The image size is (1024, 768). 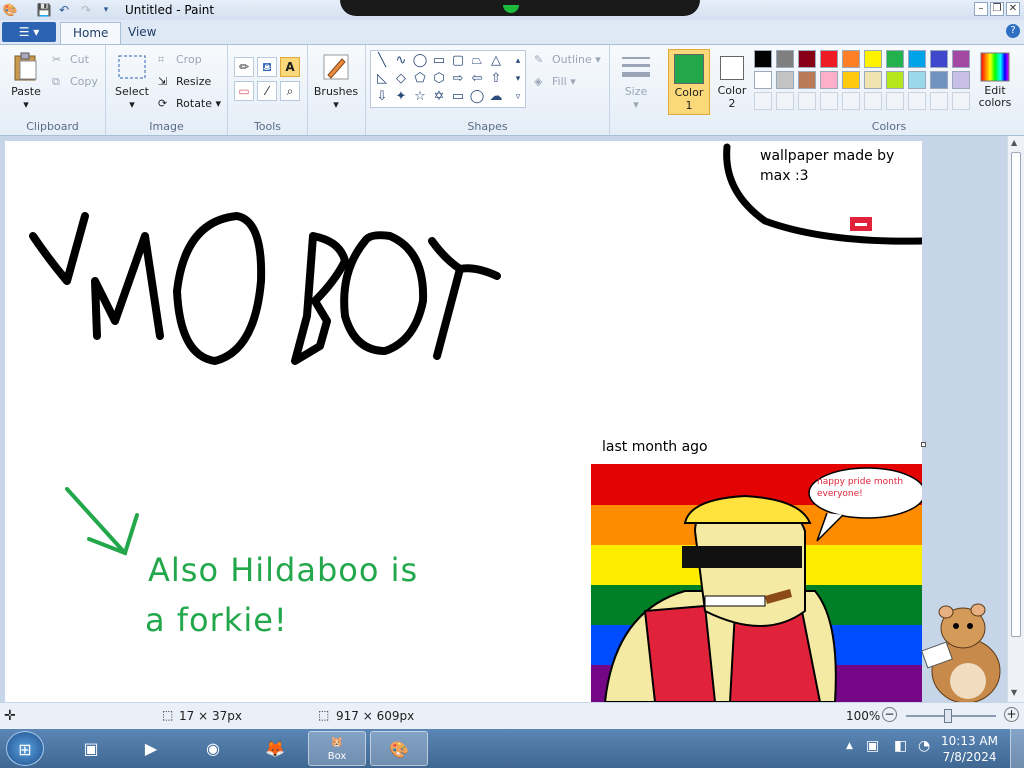 I want to click on green-text-line-1: Also Hildaboo is, so click(x=283, y=570).